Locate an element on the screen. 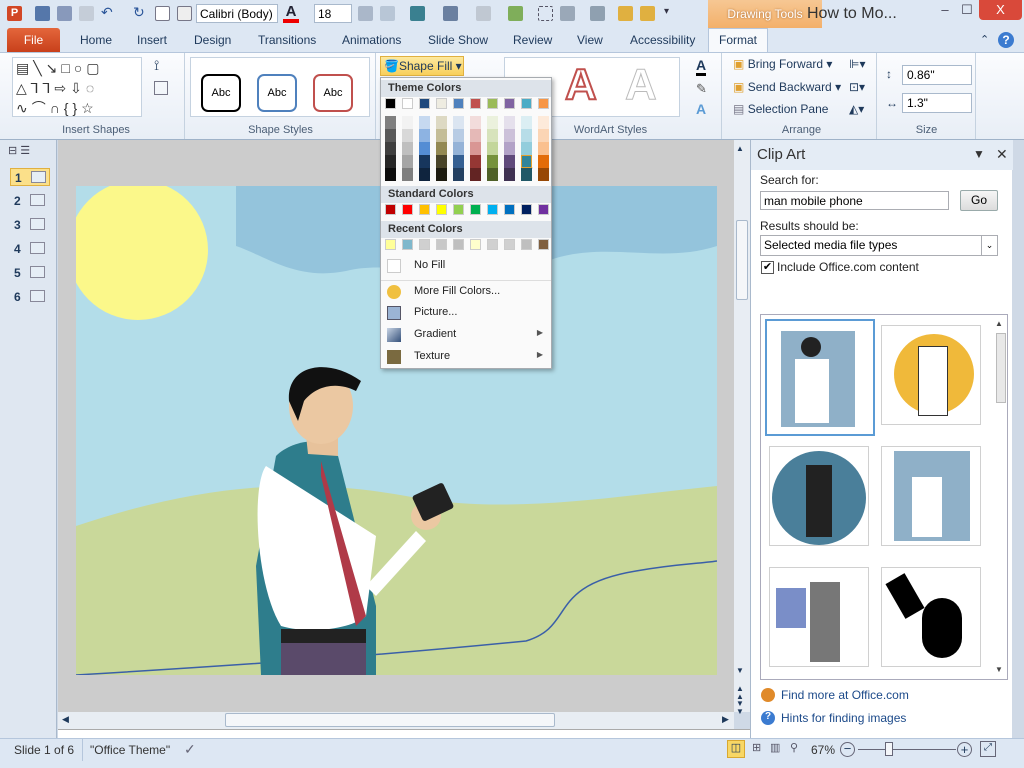 This screenshot has height=768, width=1024. shape-fill-icon is located at coordinates (417, 13).